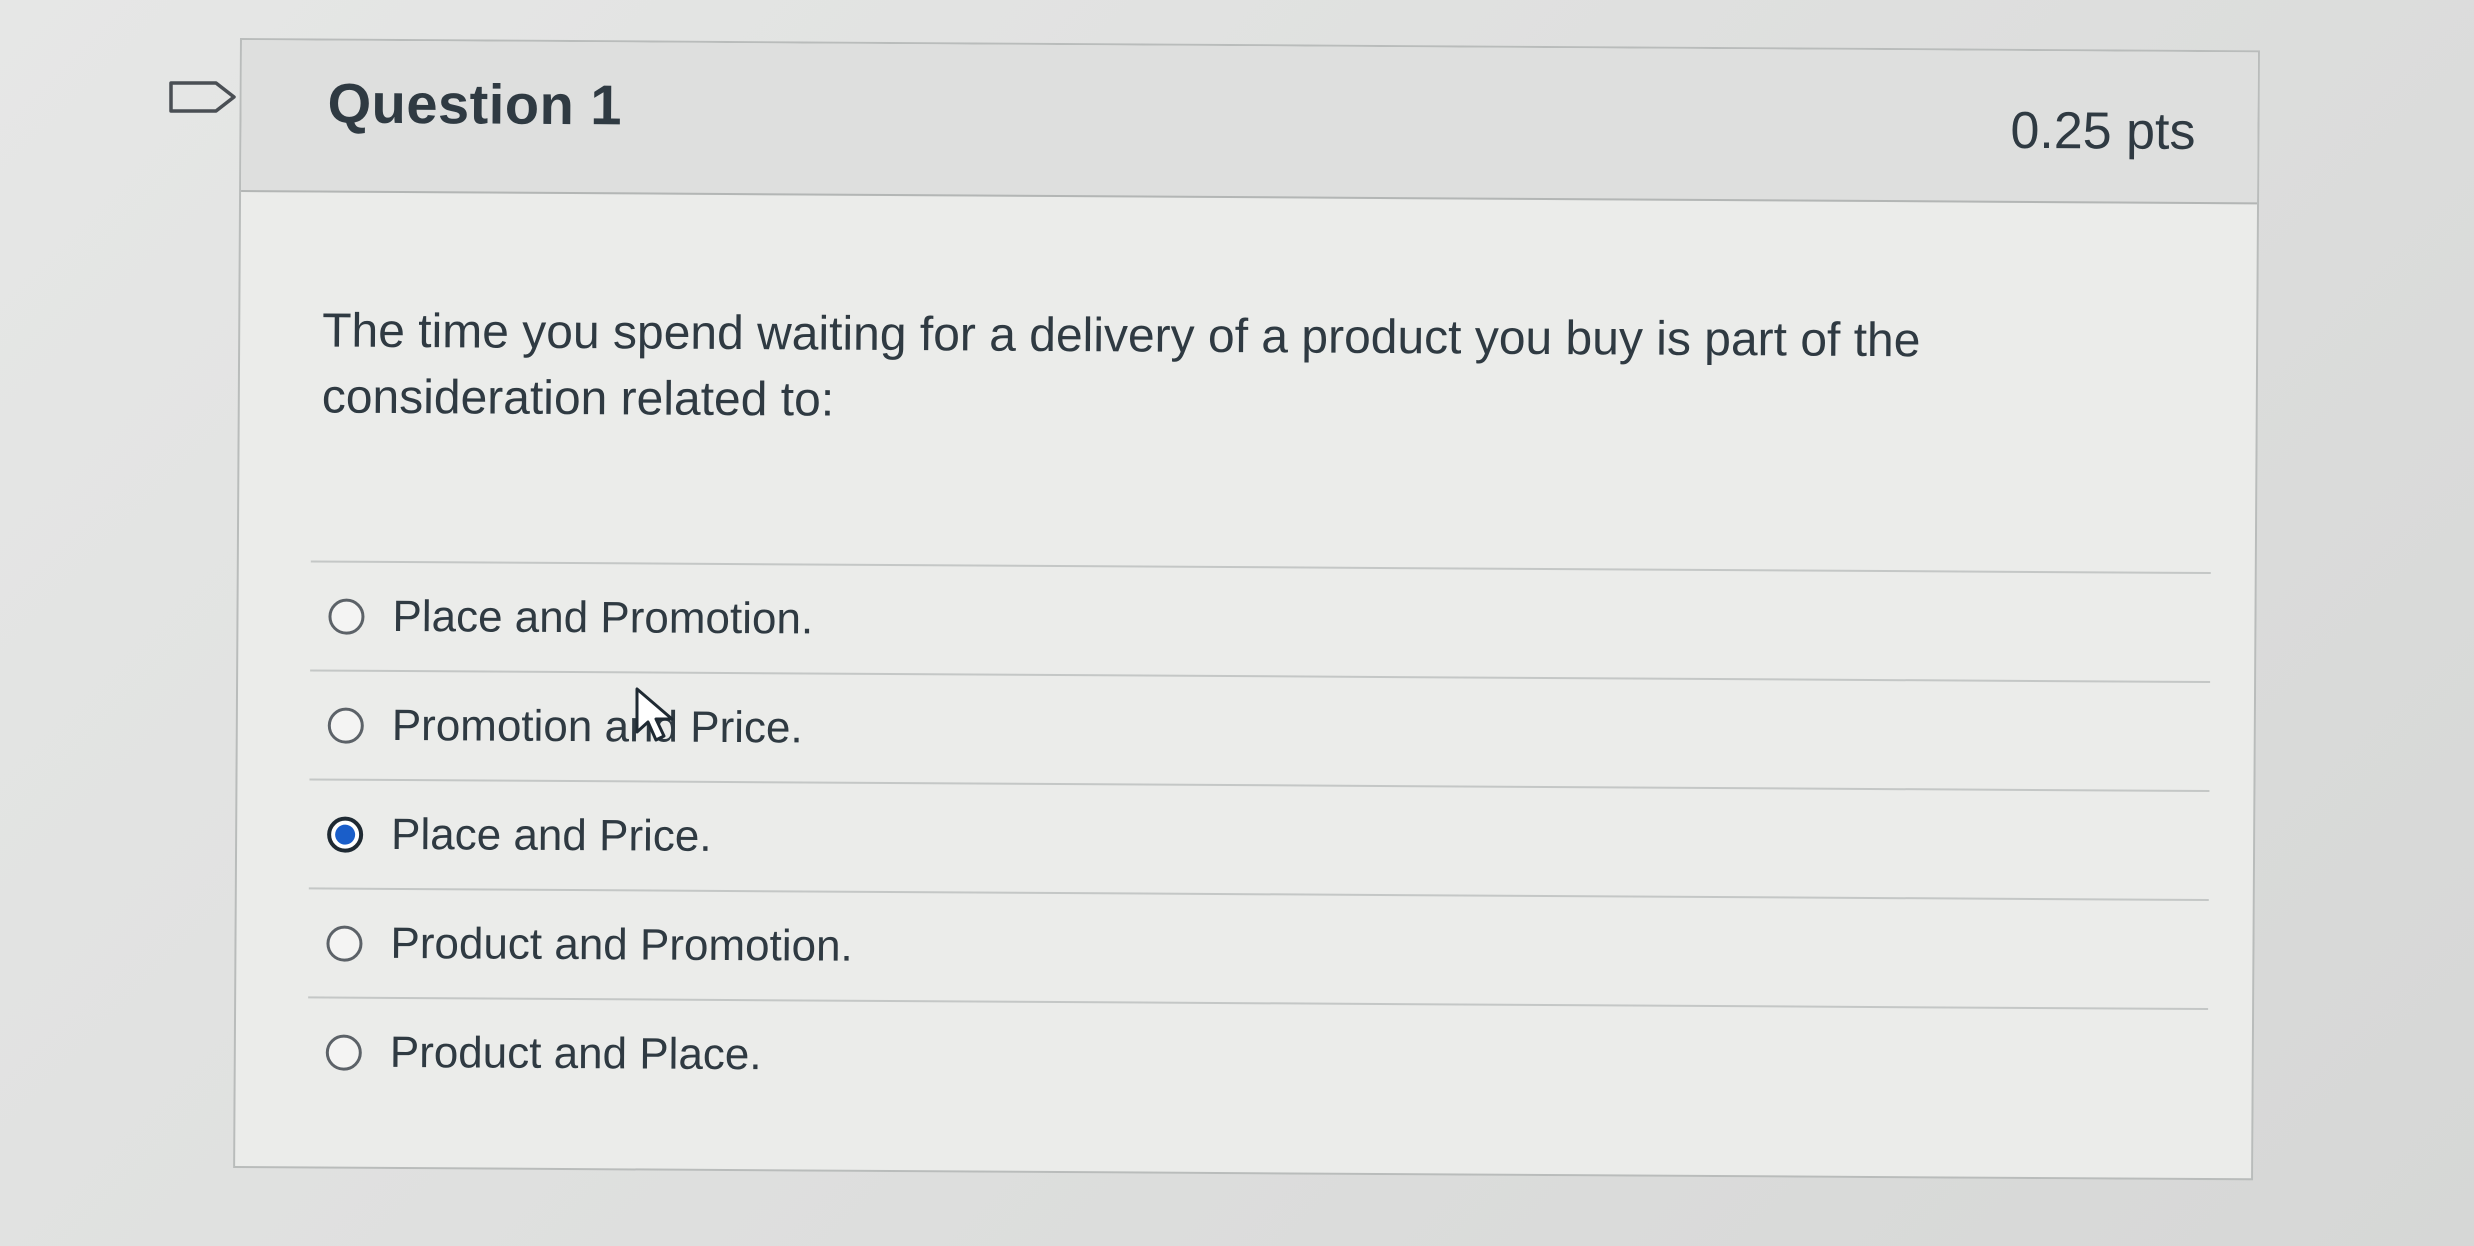 This screenshot has height=1246, width=2474. I want to click on answer-option: Place and Promotion., so click(1260, 621).